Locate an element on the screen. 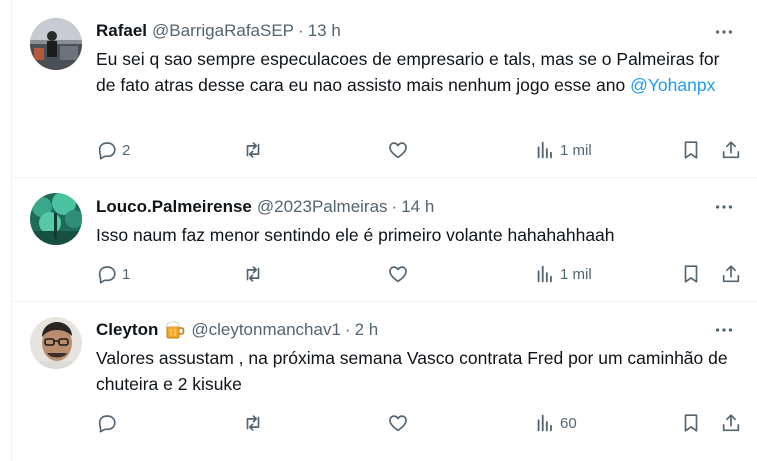 This screenshot has width=757, height=461. reply-button: 2 is located at coordinates (113, 150).